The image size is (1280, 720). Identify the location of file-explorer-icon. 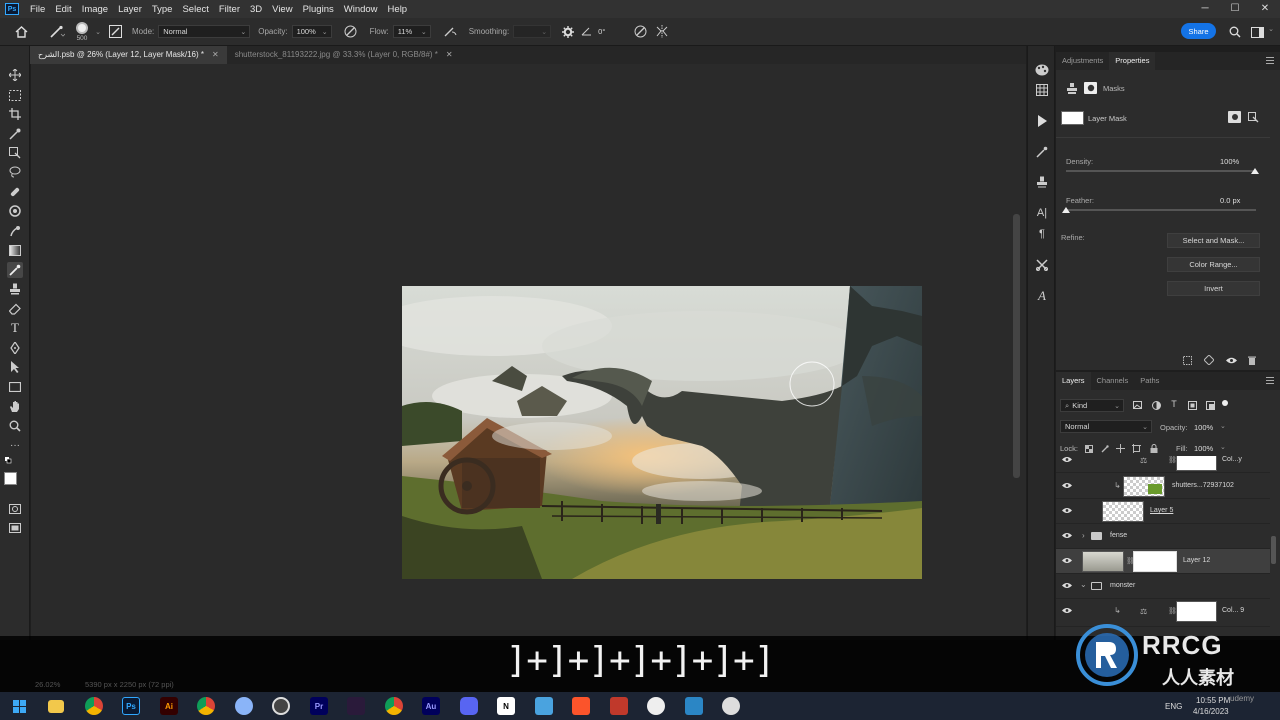
(56, 706).